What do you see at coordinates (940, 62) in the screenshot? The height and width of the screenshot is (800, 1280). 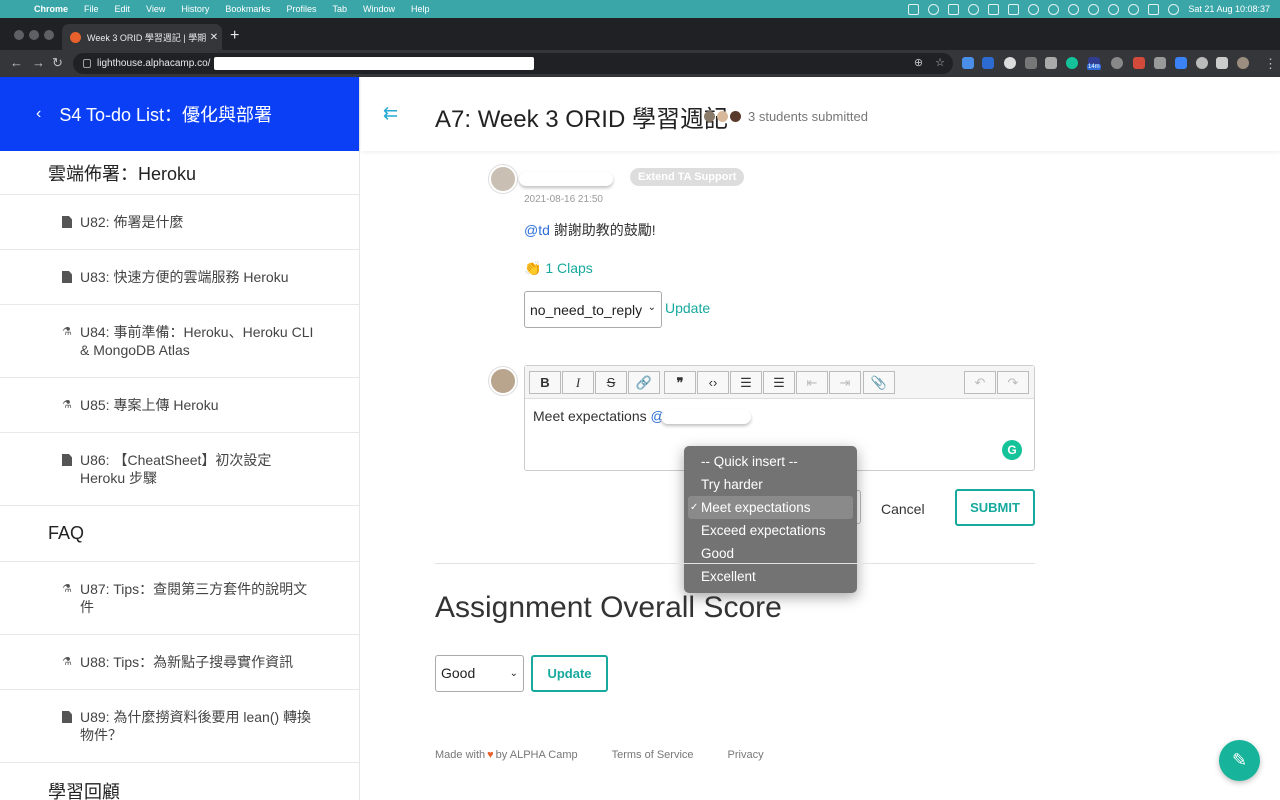 I see `bookmark-star-icon: ☆` at bounding box center [940, 62].